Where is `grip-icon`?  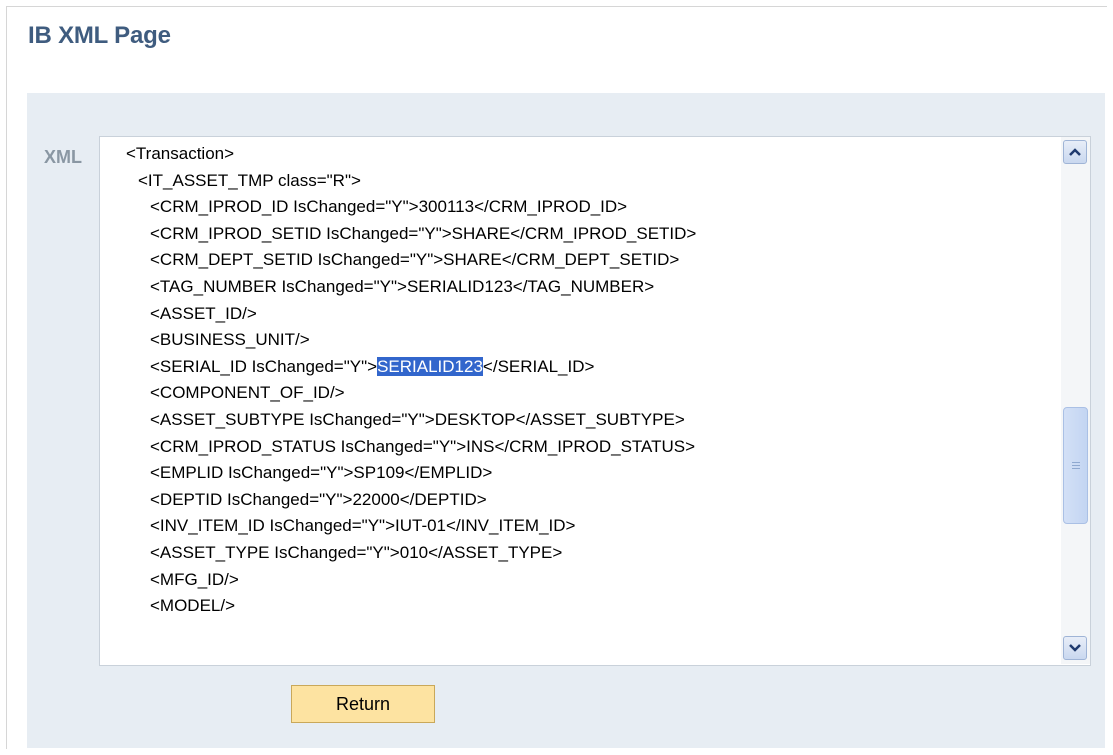 grip-icon is located at coordinates (1075, 465).